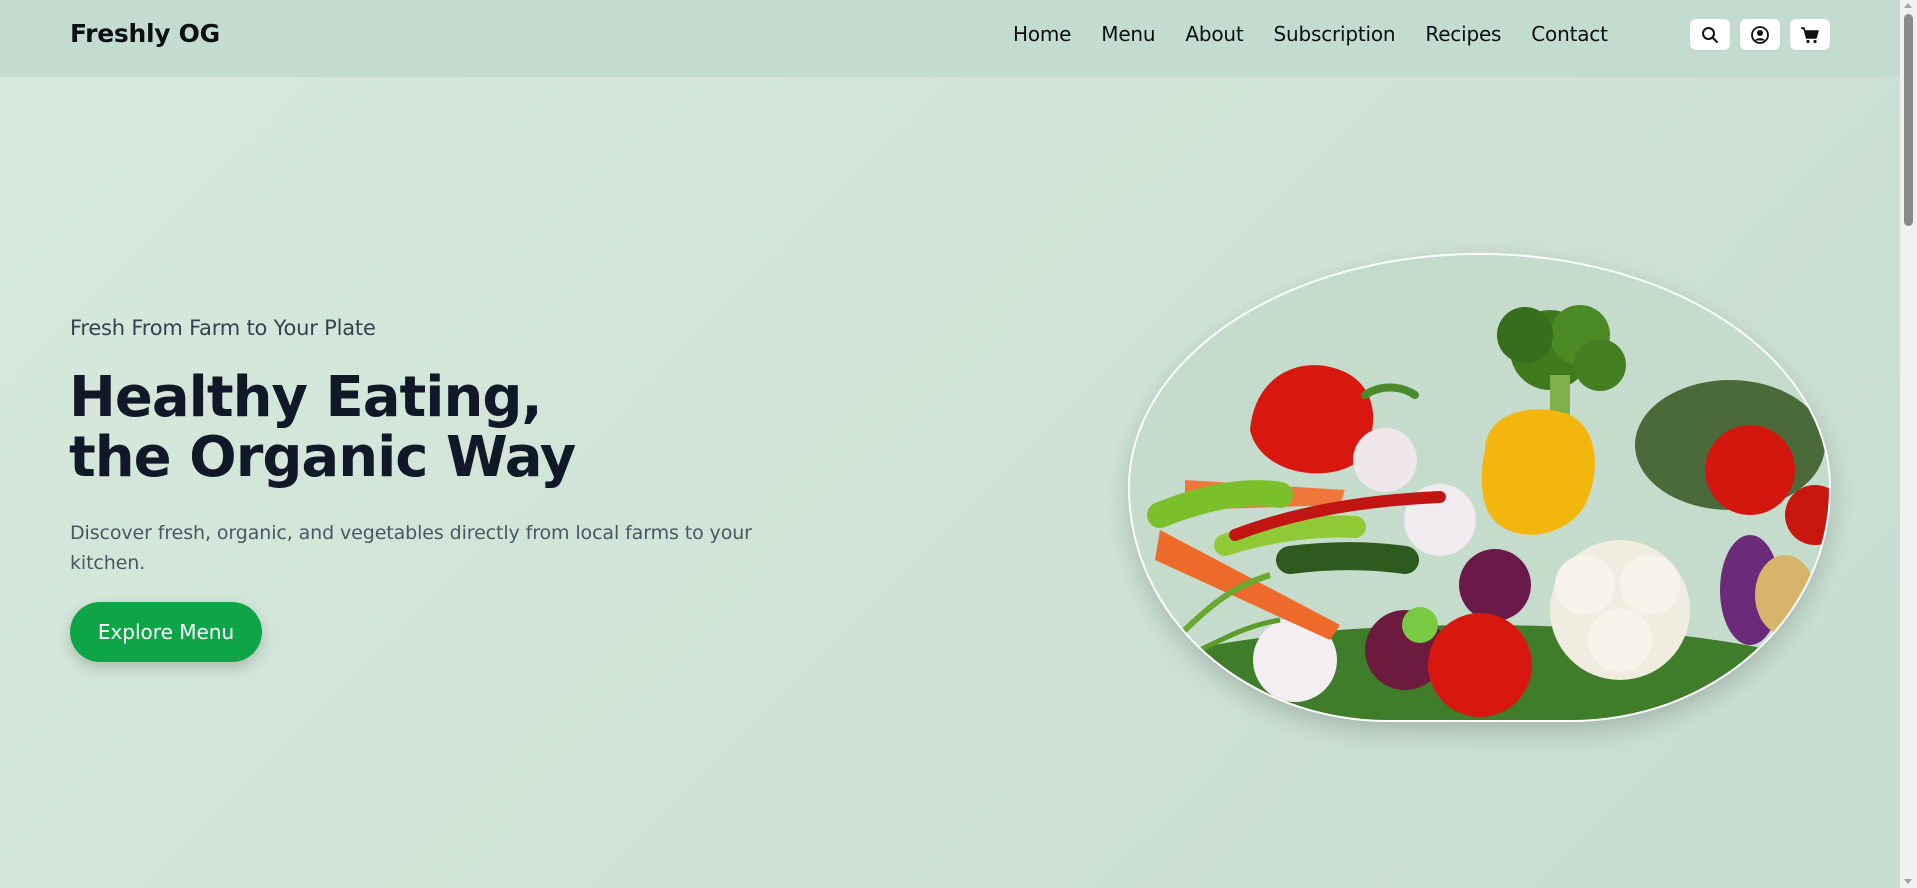  Describe the element at coordinates (1335, 34) in the screenshot. I see `nav-subscription: Subscription` at that location.